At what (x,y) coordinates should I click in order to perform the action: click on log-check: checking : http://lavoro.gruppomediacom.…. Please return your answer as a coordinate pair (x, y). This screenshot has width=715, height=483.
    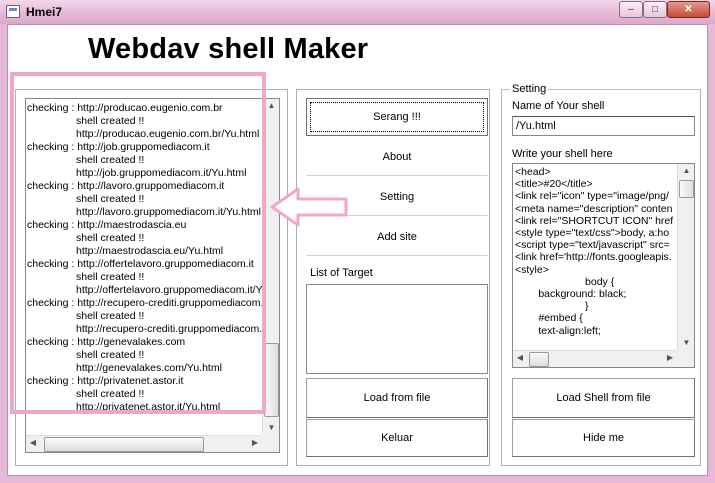
    Looking at the image, I should click on (126, 186).